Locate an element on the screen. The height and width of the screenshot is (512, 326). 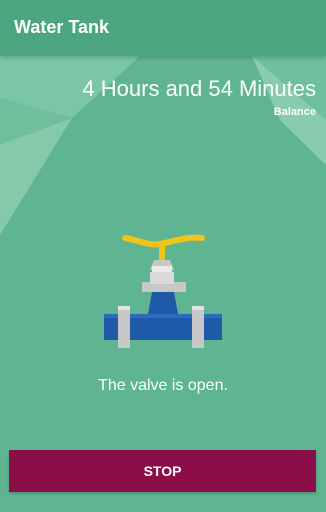
app-bar: Water Tank is located at coordinates (163, 28).